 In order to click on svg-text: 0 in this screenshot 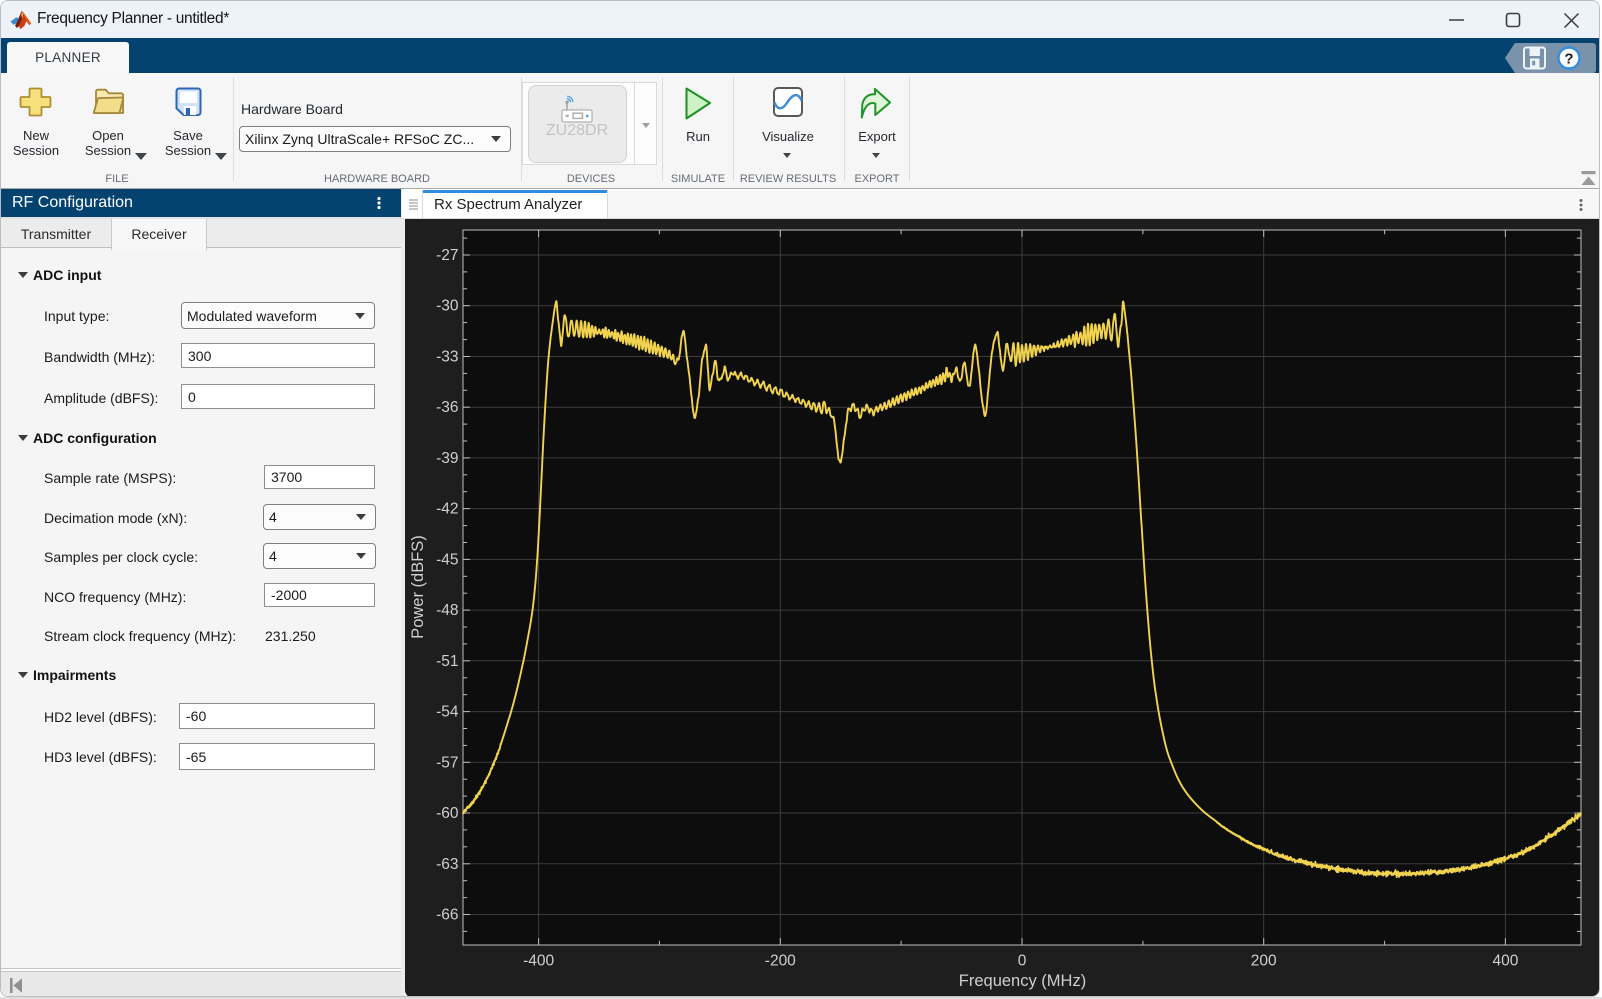, I will do `click(1022, 960)`.